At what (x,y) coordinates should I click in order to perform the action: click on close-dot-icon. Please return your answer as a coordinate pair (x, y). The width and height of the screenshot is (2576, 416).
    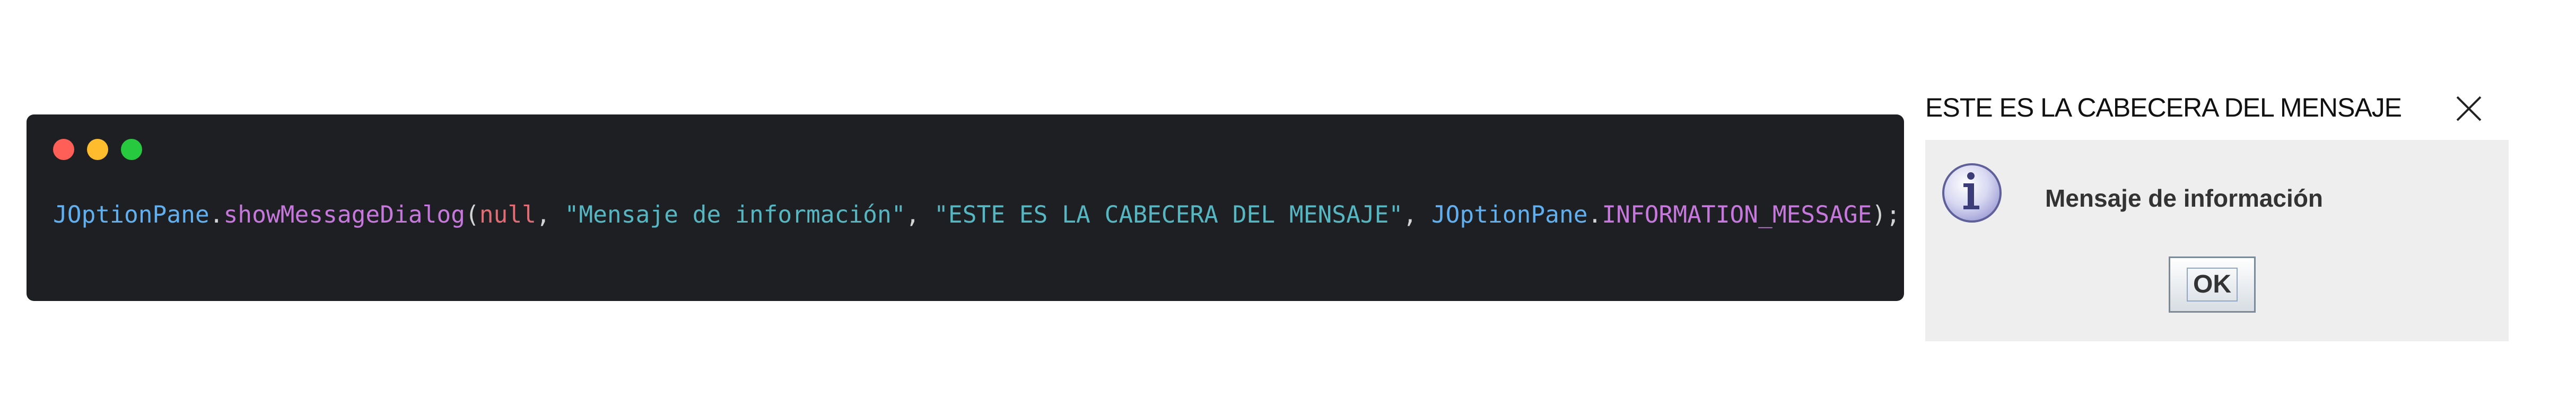
    Looking at the image, I should click on (63, 149).